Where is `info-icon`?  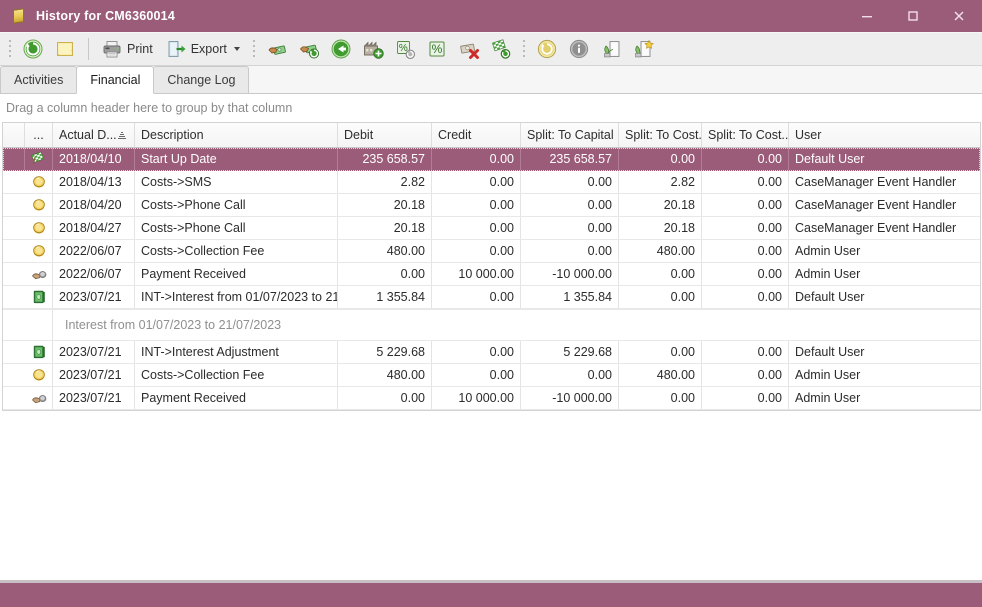
info-icon is located at coordinates (579, 49).